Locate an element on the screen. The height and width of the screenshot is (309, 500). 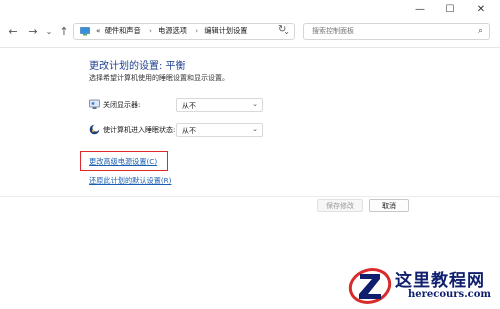
search-icon: ⌕ is located at coordinates (480, 31).